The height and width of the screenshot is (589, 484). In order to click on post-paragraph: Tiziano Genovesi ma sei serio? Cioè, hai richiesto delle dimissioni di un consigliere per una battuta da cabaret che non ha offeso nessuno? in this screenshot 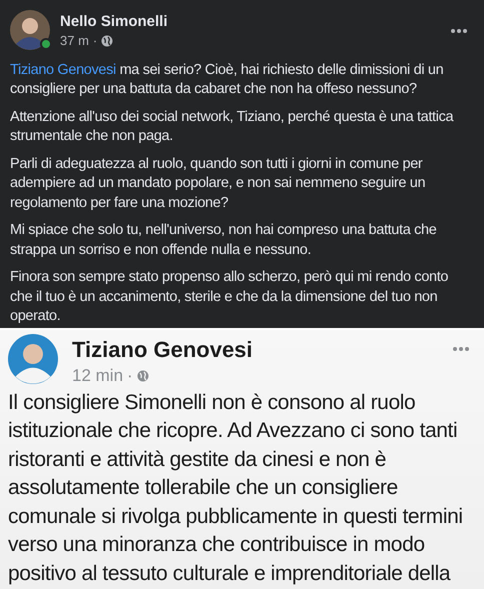, I will do `click(227, 79)`.